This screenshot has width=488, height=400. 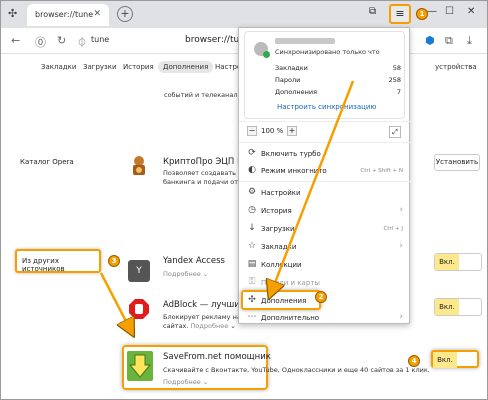 I want to click on close-icon: ✕, so click(x=97, y=14).